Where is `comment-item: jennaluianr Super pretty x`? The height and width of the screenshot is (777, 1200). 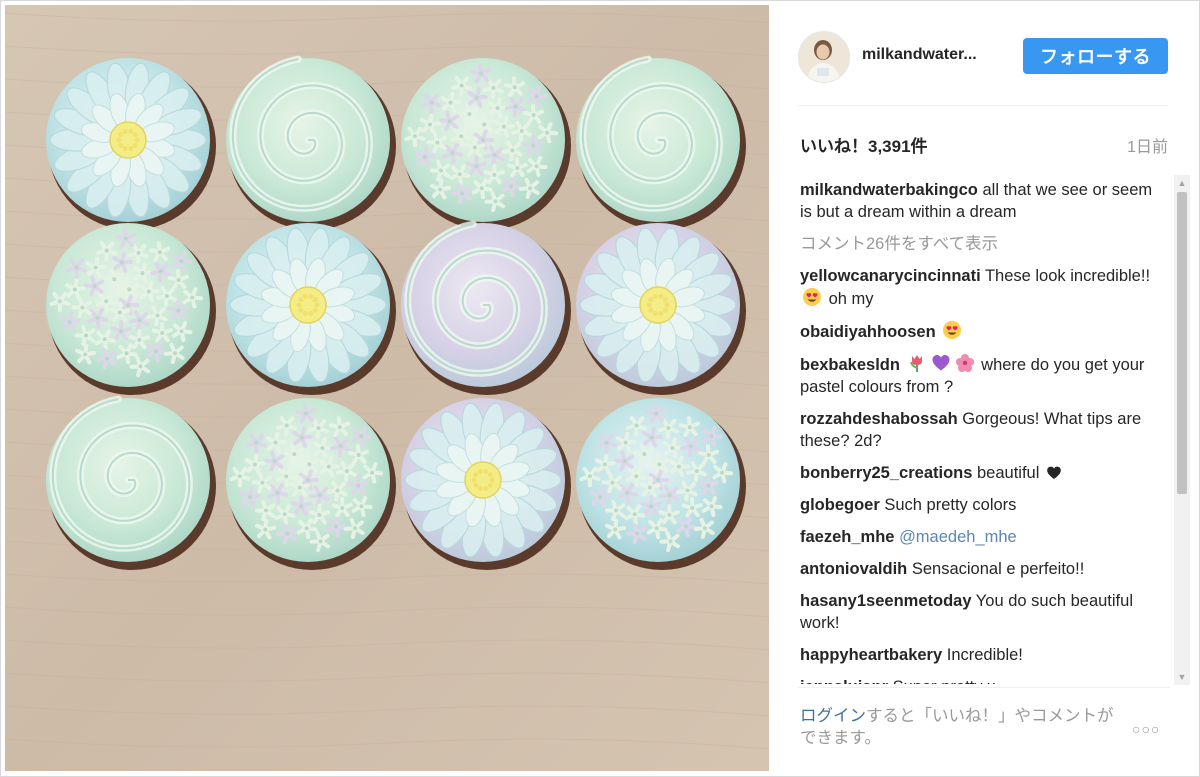
comment-item: jennaluianr Super pretty x is located at coordinates (981, 680).